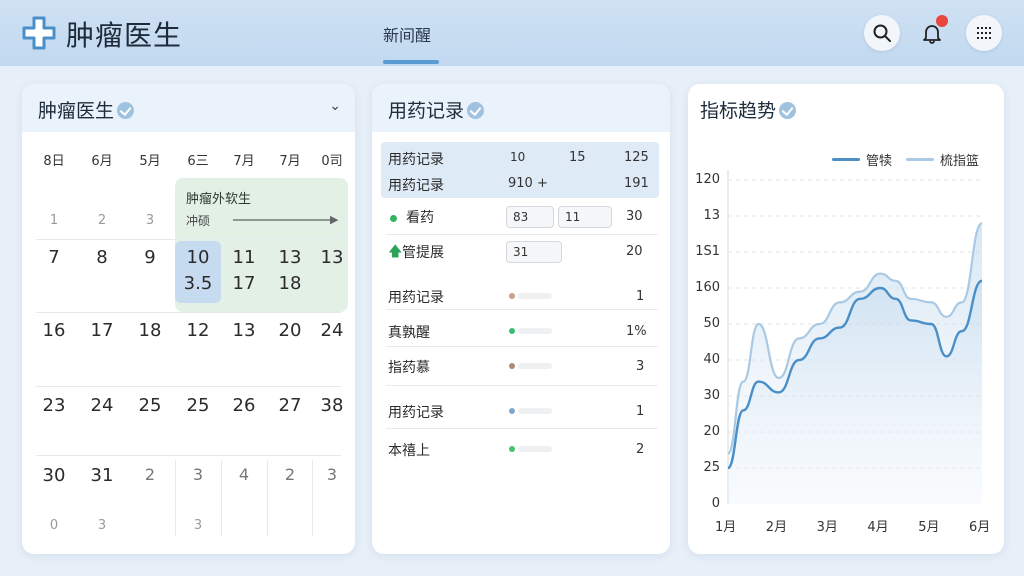 The image size is (1024, 576). I want to click on calendar-title-text: 肿瘤医生, so click(76, 111).